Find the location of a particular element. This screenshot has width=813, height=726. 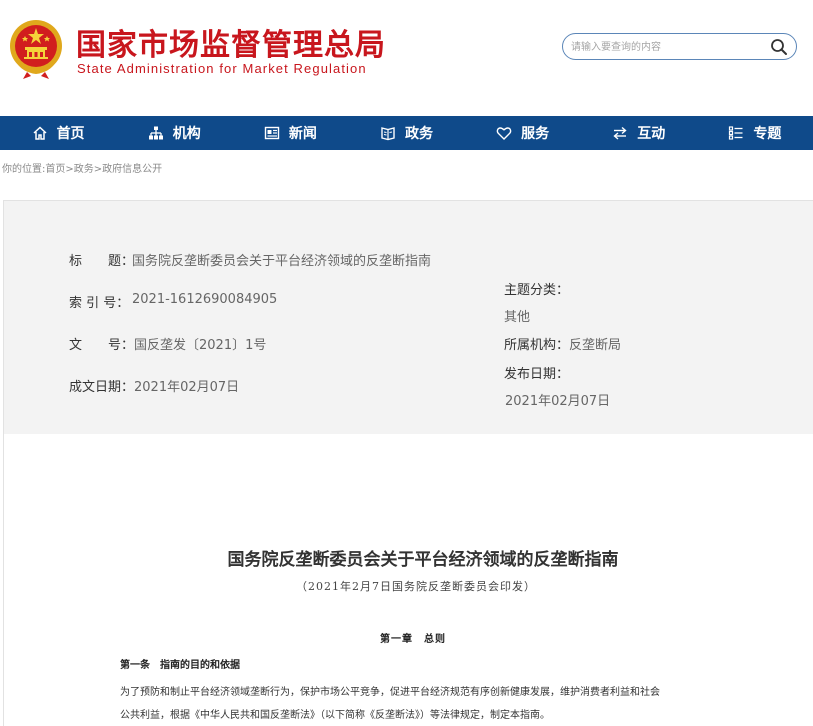

government-affairs-icon is located at coordinates (388, 134).